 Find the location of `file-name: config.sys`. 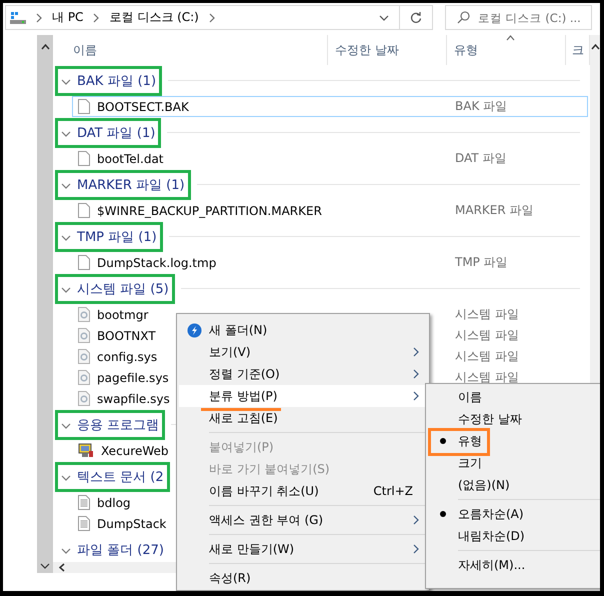

file-name: config.sys is located at coordinates (127, 357).